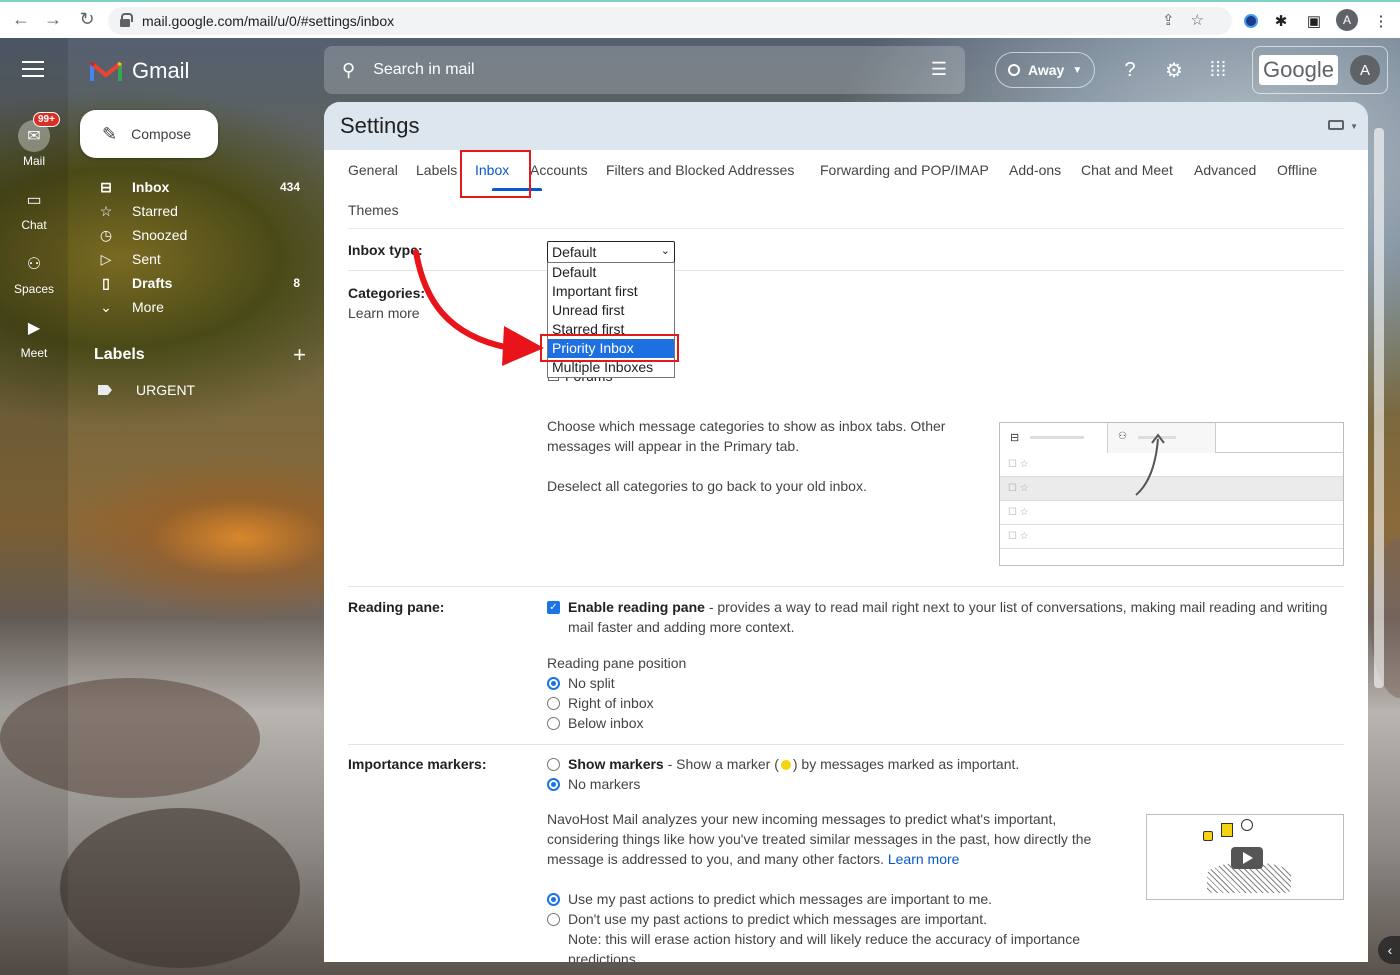  I want to click on show-markers-radio, so click(553, 764).